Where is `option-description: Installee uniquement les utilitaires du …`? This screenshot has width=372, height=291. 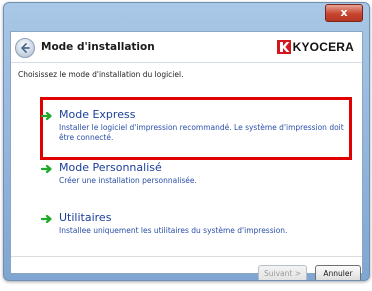 option-description: Installee uniquement les utilitaires du … is located at coordinates (173, 230).